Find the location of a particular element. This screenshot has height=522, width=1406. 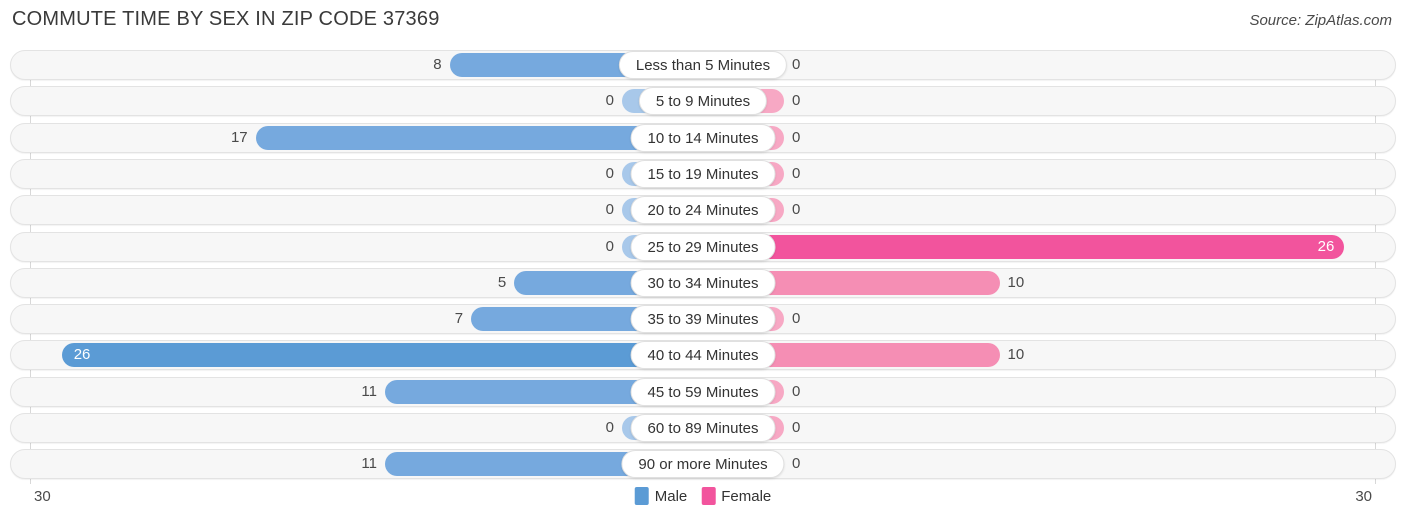

table-row: 8 0 Less than 5 Minutes is located at coordinates (703, 65).